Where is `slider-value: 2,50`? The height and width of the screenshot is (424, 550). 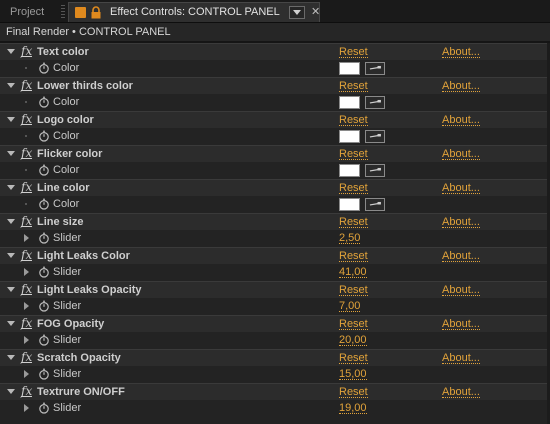
slider-value: 2,50 is located at coordinates (350, 237).